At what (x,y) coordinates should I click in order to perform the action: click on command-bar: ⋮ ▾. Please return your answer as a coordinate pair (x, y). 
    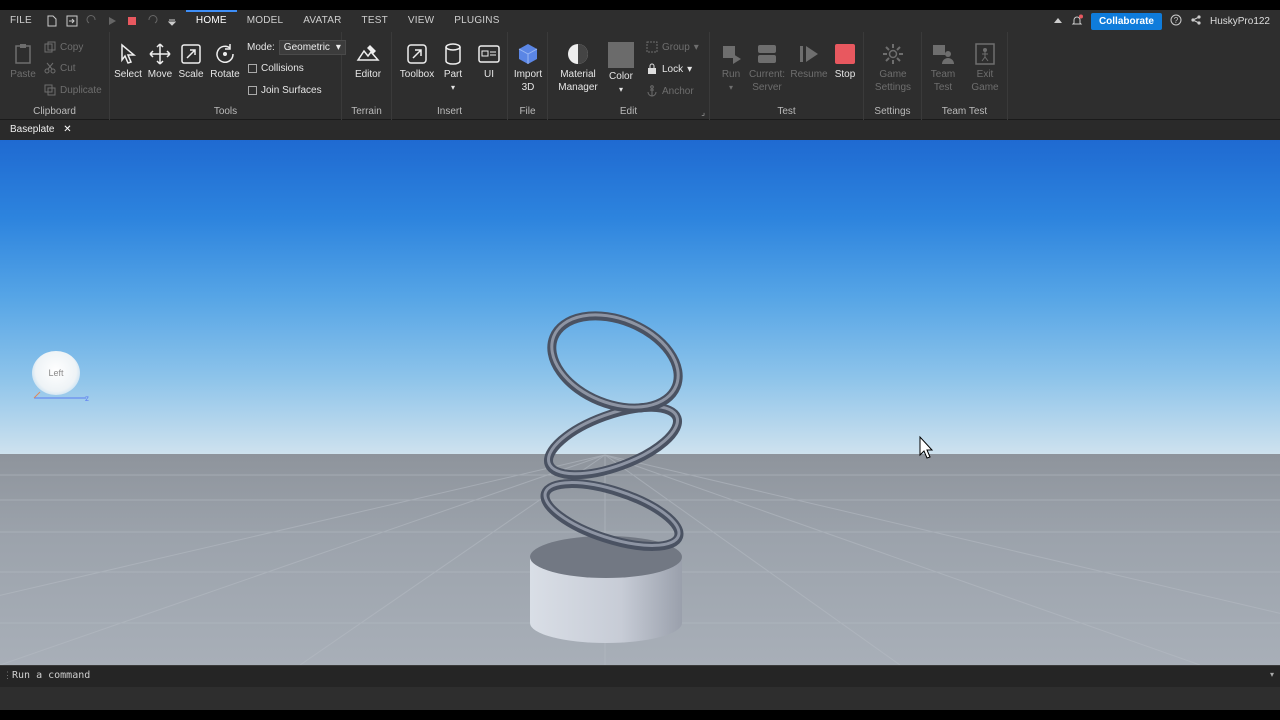
    Looking at the image, I should click on (640, 676).